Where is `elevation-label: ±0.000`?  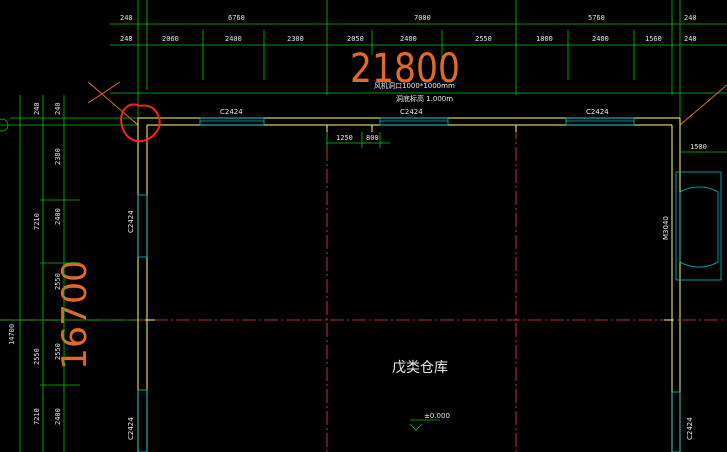
elevation-label: ±0.000 is located at coordinates (437, 416).